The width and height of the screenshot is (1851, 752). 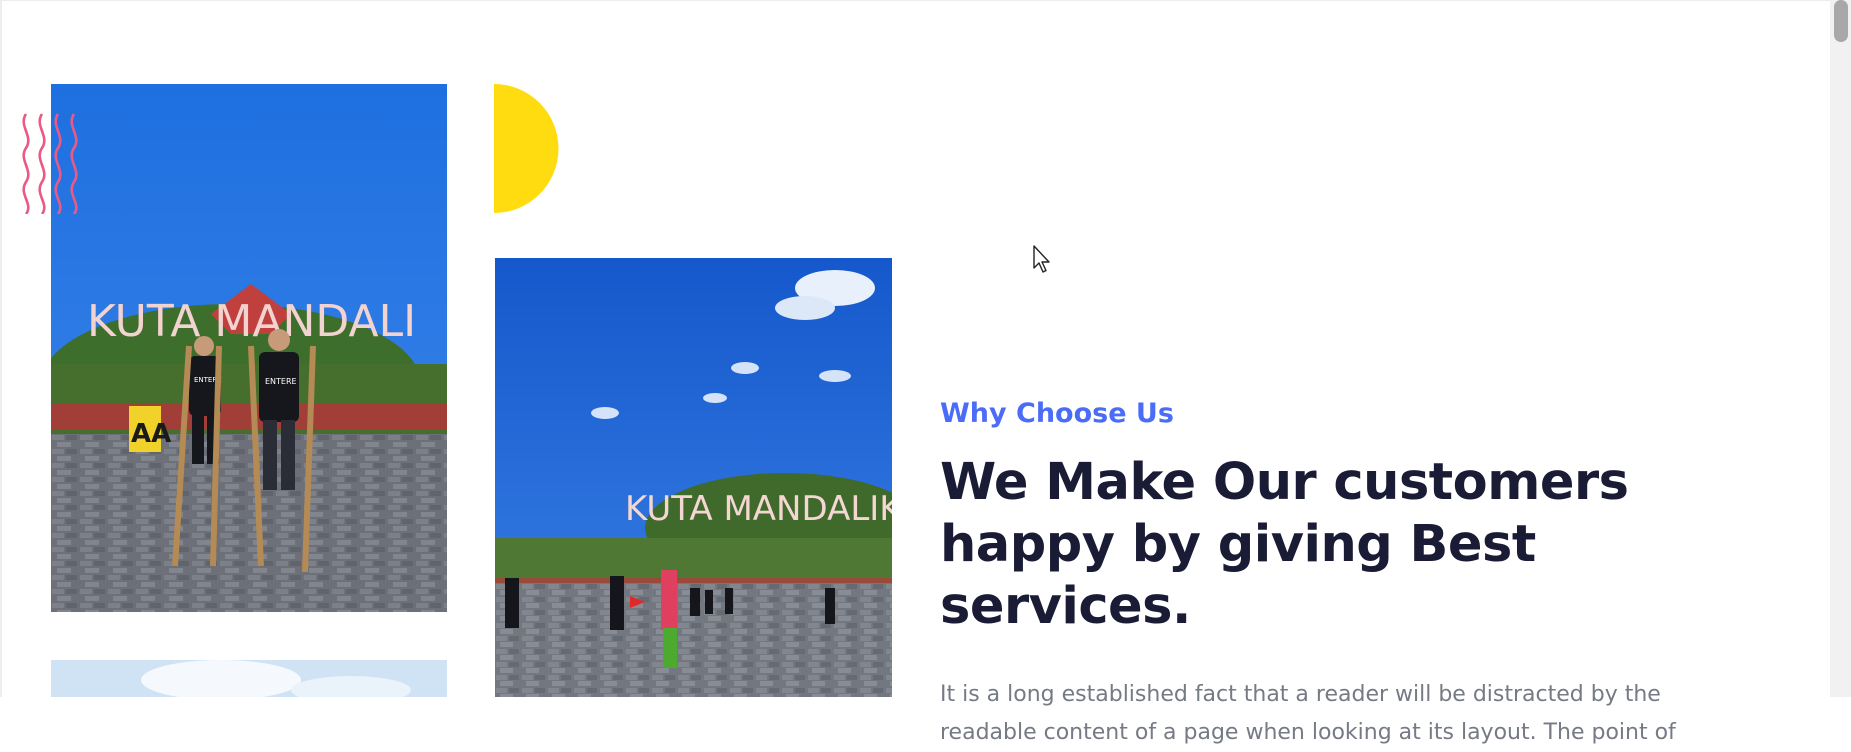 What do you see at coordinates (693, 477) in the screenshot?
I see `photo-kuta-mandalika-crowd: KUTA MANDALIK` at bounding box center [693, 477].